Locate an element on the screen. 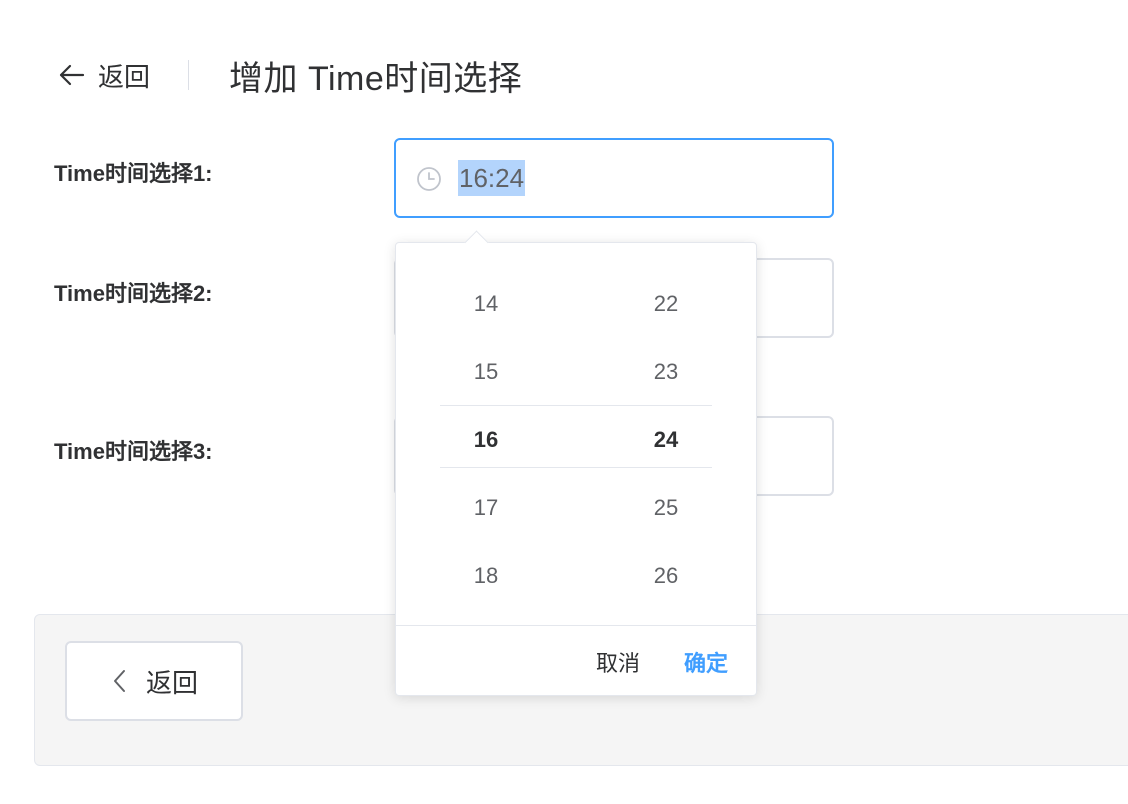 The width and height of the screenshot is (1128, 804). minute-option-selected: 24 is located at coordinates (666, 440).